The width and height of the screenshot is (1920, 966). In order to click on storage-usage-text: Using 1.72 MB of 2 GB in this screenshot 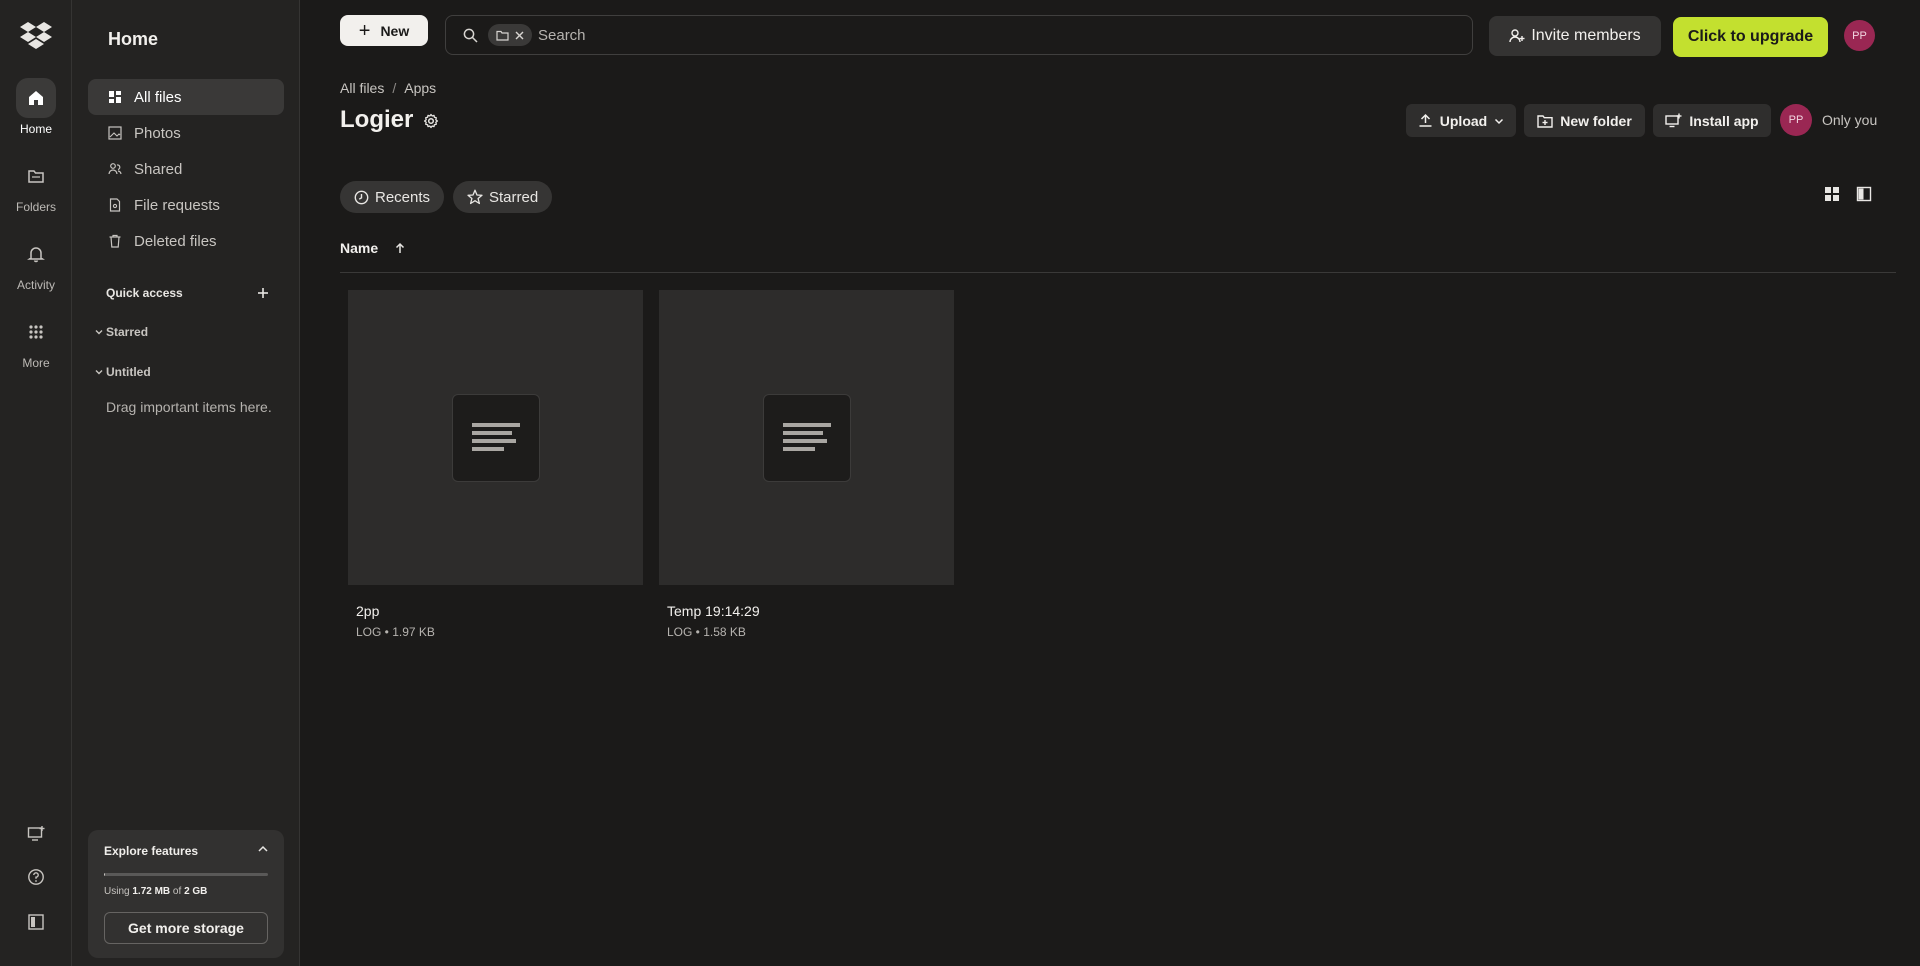, I will do `click(155, 891)`.